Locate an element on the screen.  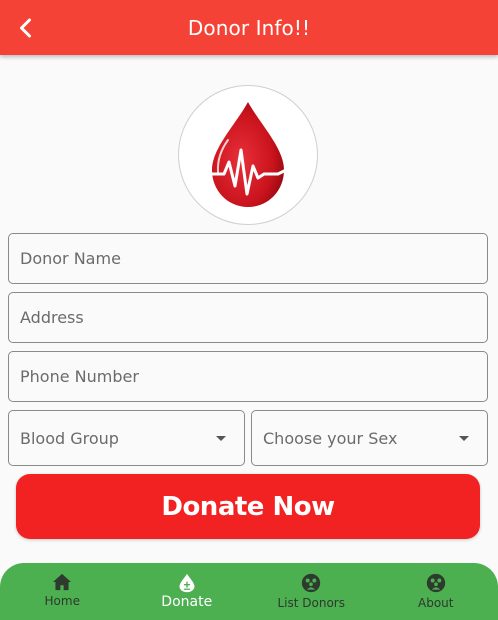
blood-group-label: Blood Group is located at coordinates (69, 438).